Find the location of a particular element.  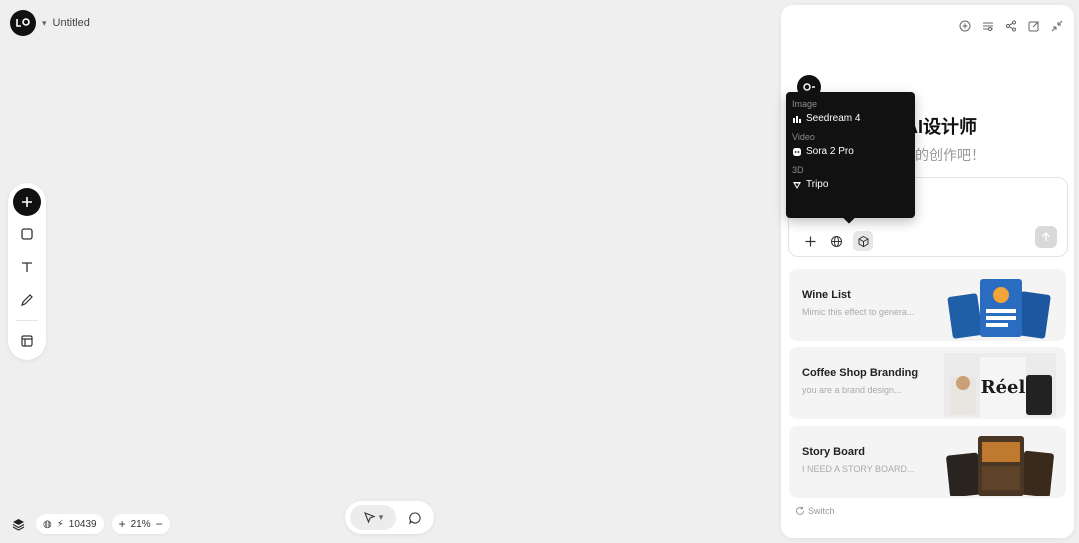

layers-icon is located at coordinates (18, 524).